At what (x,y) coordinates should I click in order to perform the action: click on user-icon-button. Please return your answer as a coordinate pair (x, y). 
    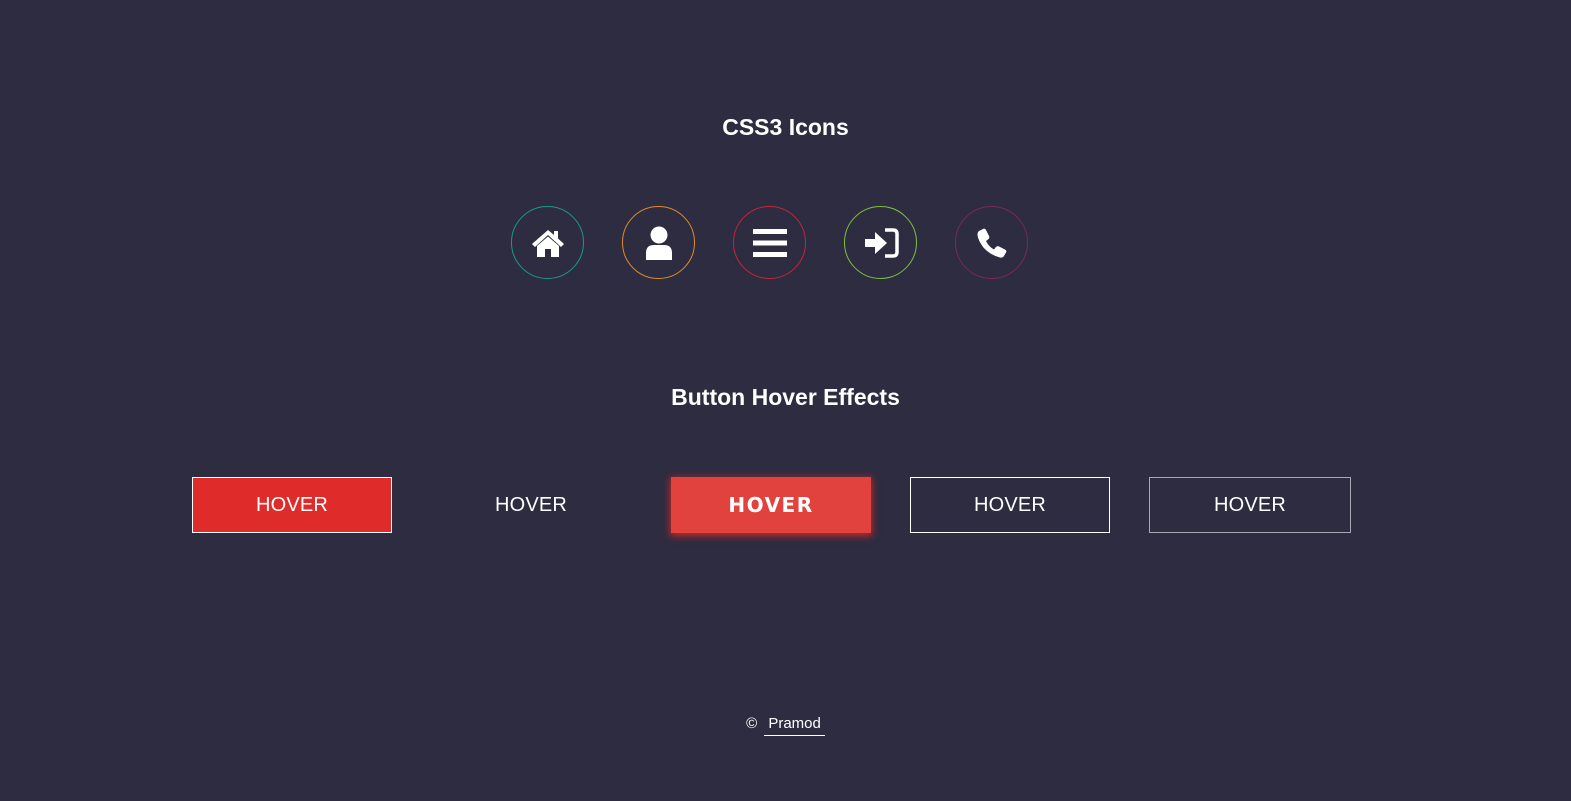
    Looking at the image, I should click on (658, 242).